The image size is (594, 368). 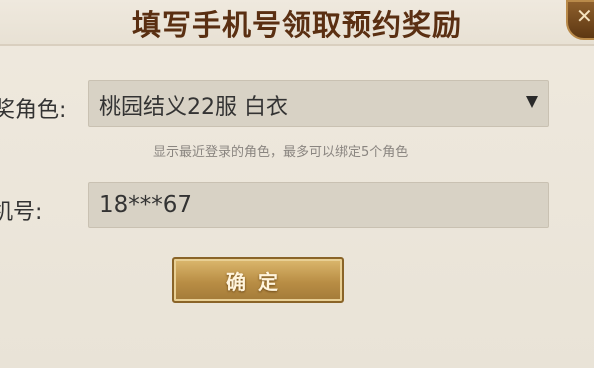 I want to click on role-select: 桃园结义22服 白衣, so click(x=318, y=103).